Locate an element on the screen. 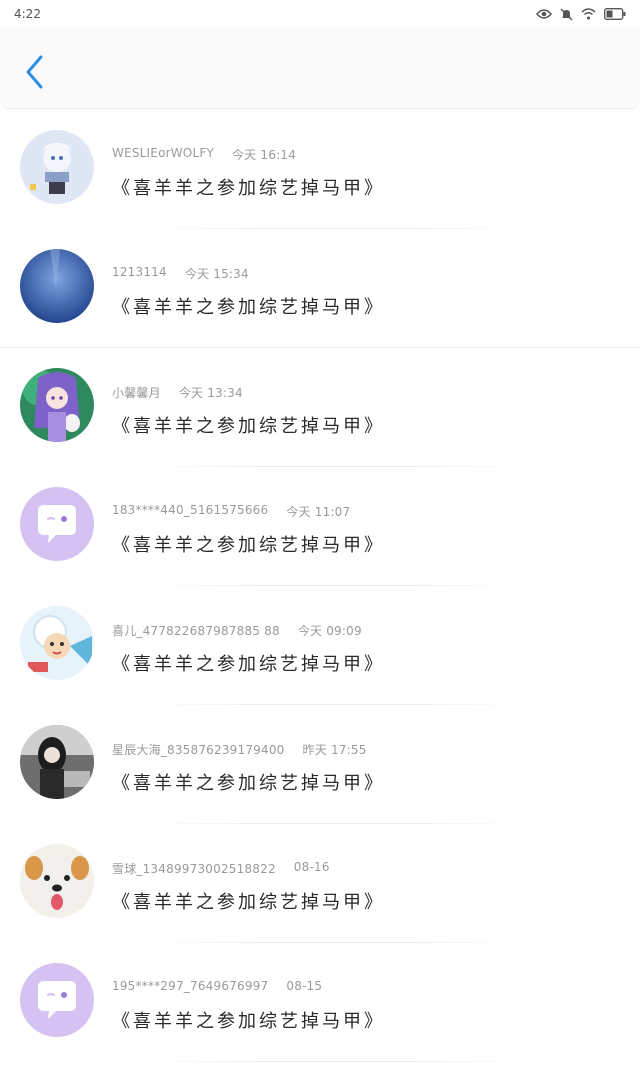  timestamp: 今天 13:34 is located at coordinates (210, 393).